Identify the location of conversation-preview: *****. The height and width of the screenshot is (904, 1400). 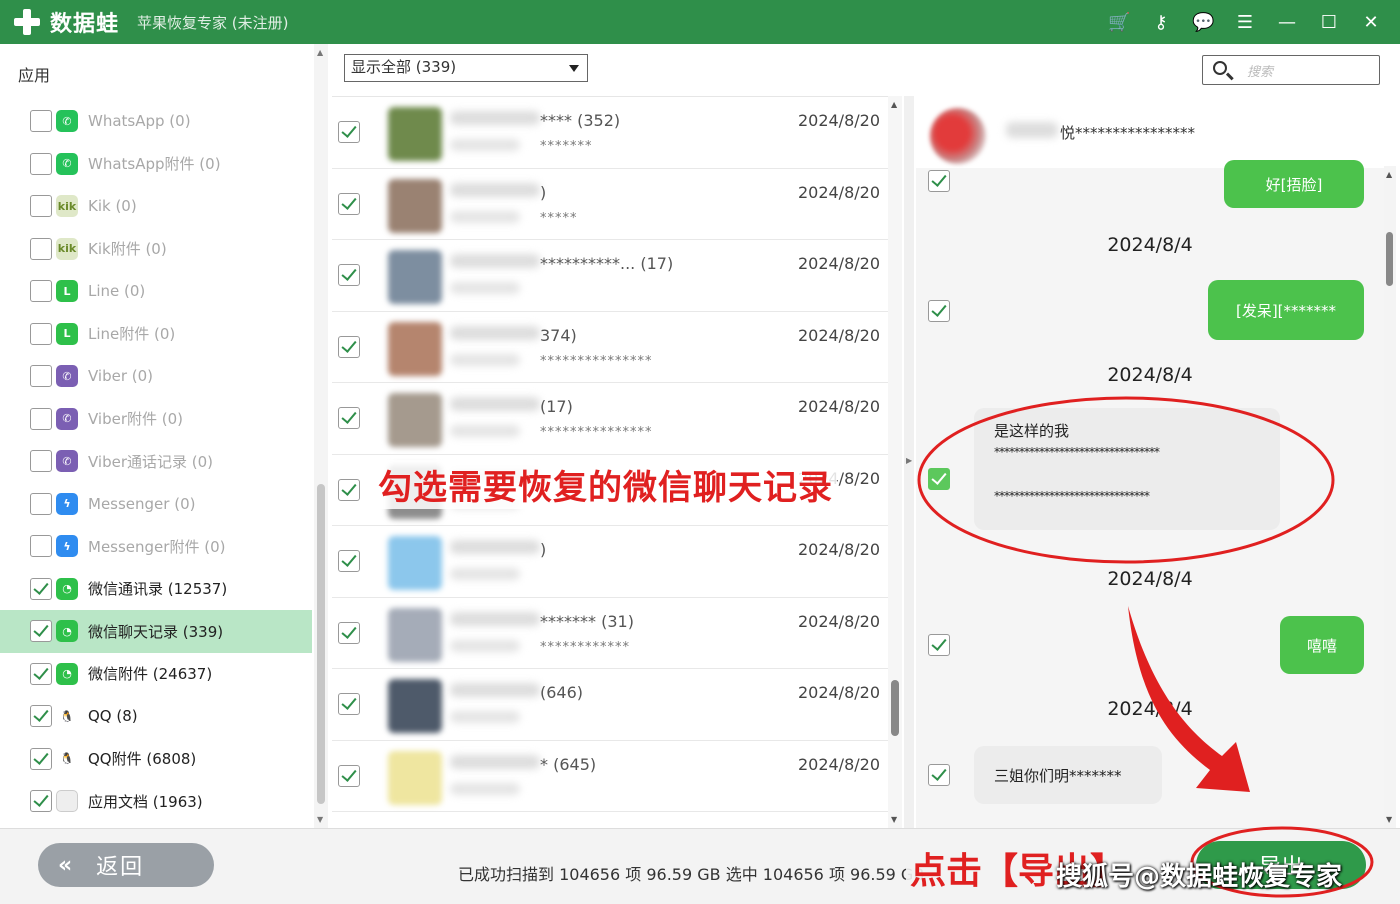
(559, 218).